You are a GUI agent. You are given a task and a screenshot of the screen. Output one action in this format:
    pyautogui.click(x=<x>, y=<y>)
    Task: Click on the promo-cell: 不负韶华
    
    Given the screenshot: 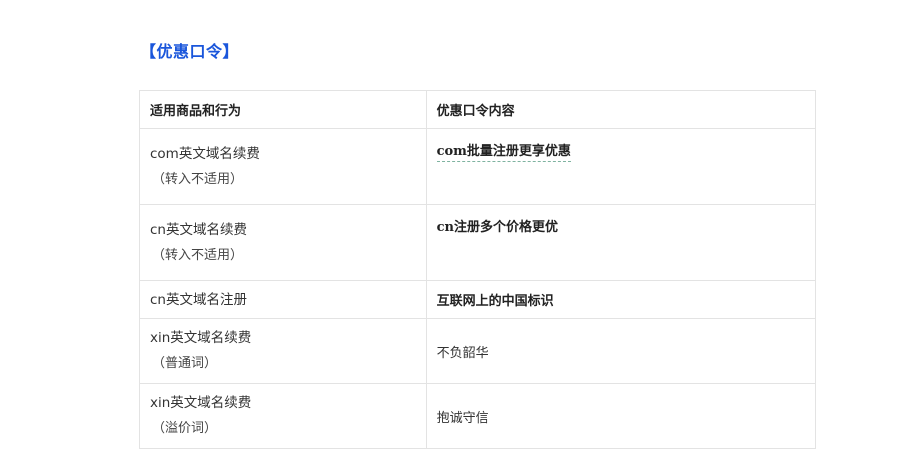 What is the action you would take?
    pyautogui.click(x=621, y=351)
    